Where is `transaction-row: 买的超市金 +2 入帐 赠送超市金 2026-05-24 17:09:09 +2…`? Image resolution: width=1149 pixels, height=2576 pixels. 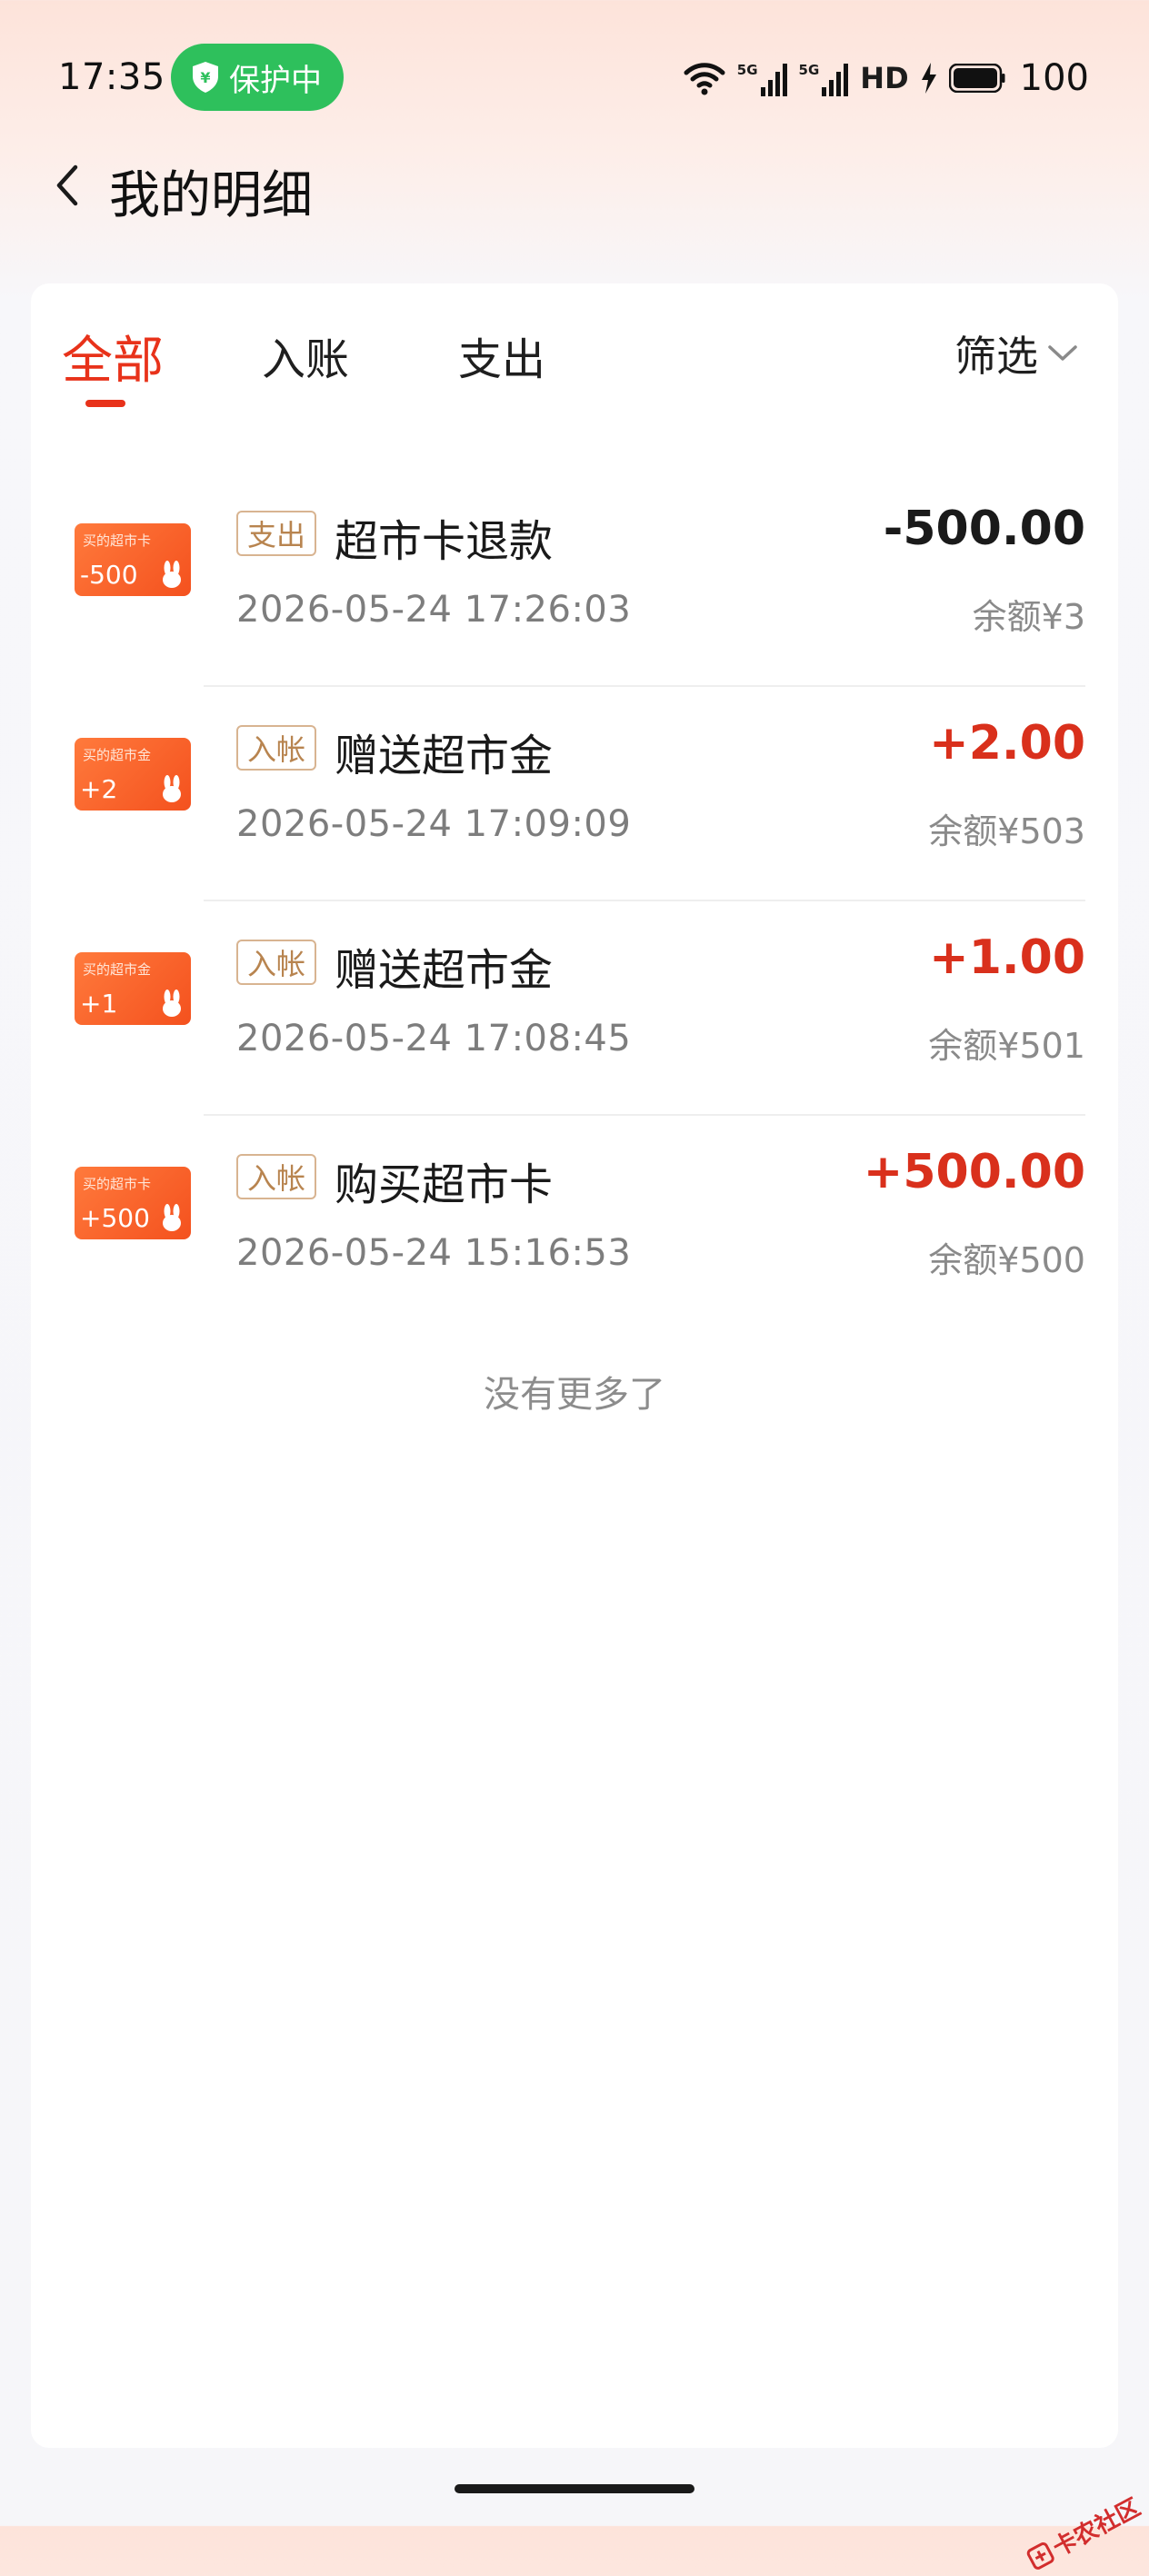
transaction-row: 买的超市金 +2 入帐 赠送超市金 2026-05-24 17:09:09 +2… is located at coordinates (574, 794).